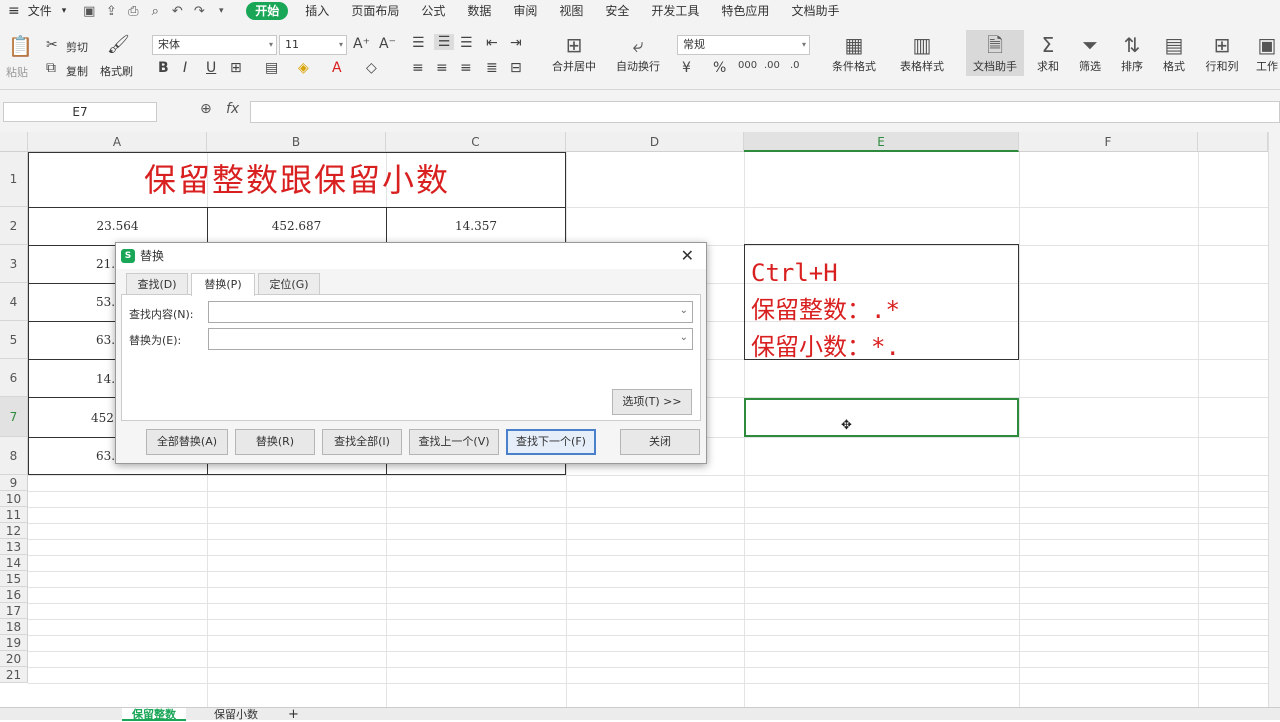 The width and height of the screenshot is (1280, 722). Describe the element at coordinates (1090, 53) in the screenshot. I see `filter-button: ⏷ 筛选` at that location.